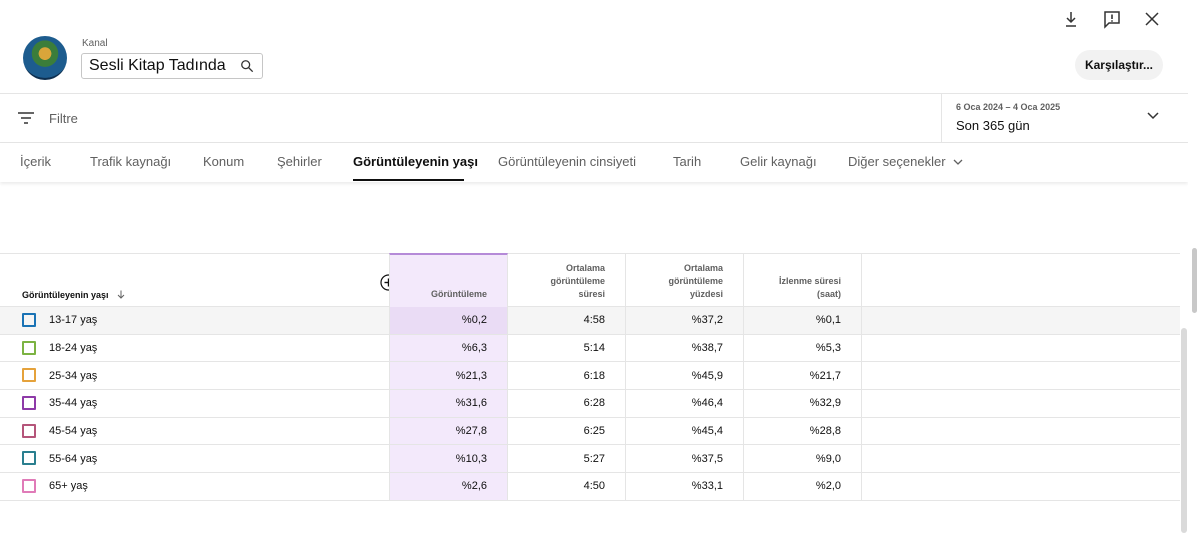 This screenshot has height=539, width=1200. I want to click on avg-percentage-value: %37,2, so click(707, 320).